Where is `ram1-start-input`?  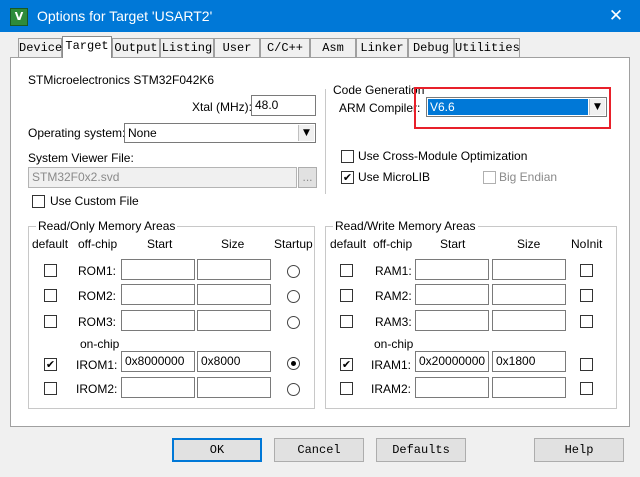
ram1-start-input is located at coordinates (452, 269).